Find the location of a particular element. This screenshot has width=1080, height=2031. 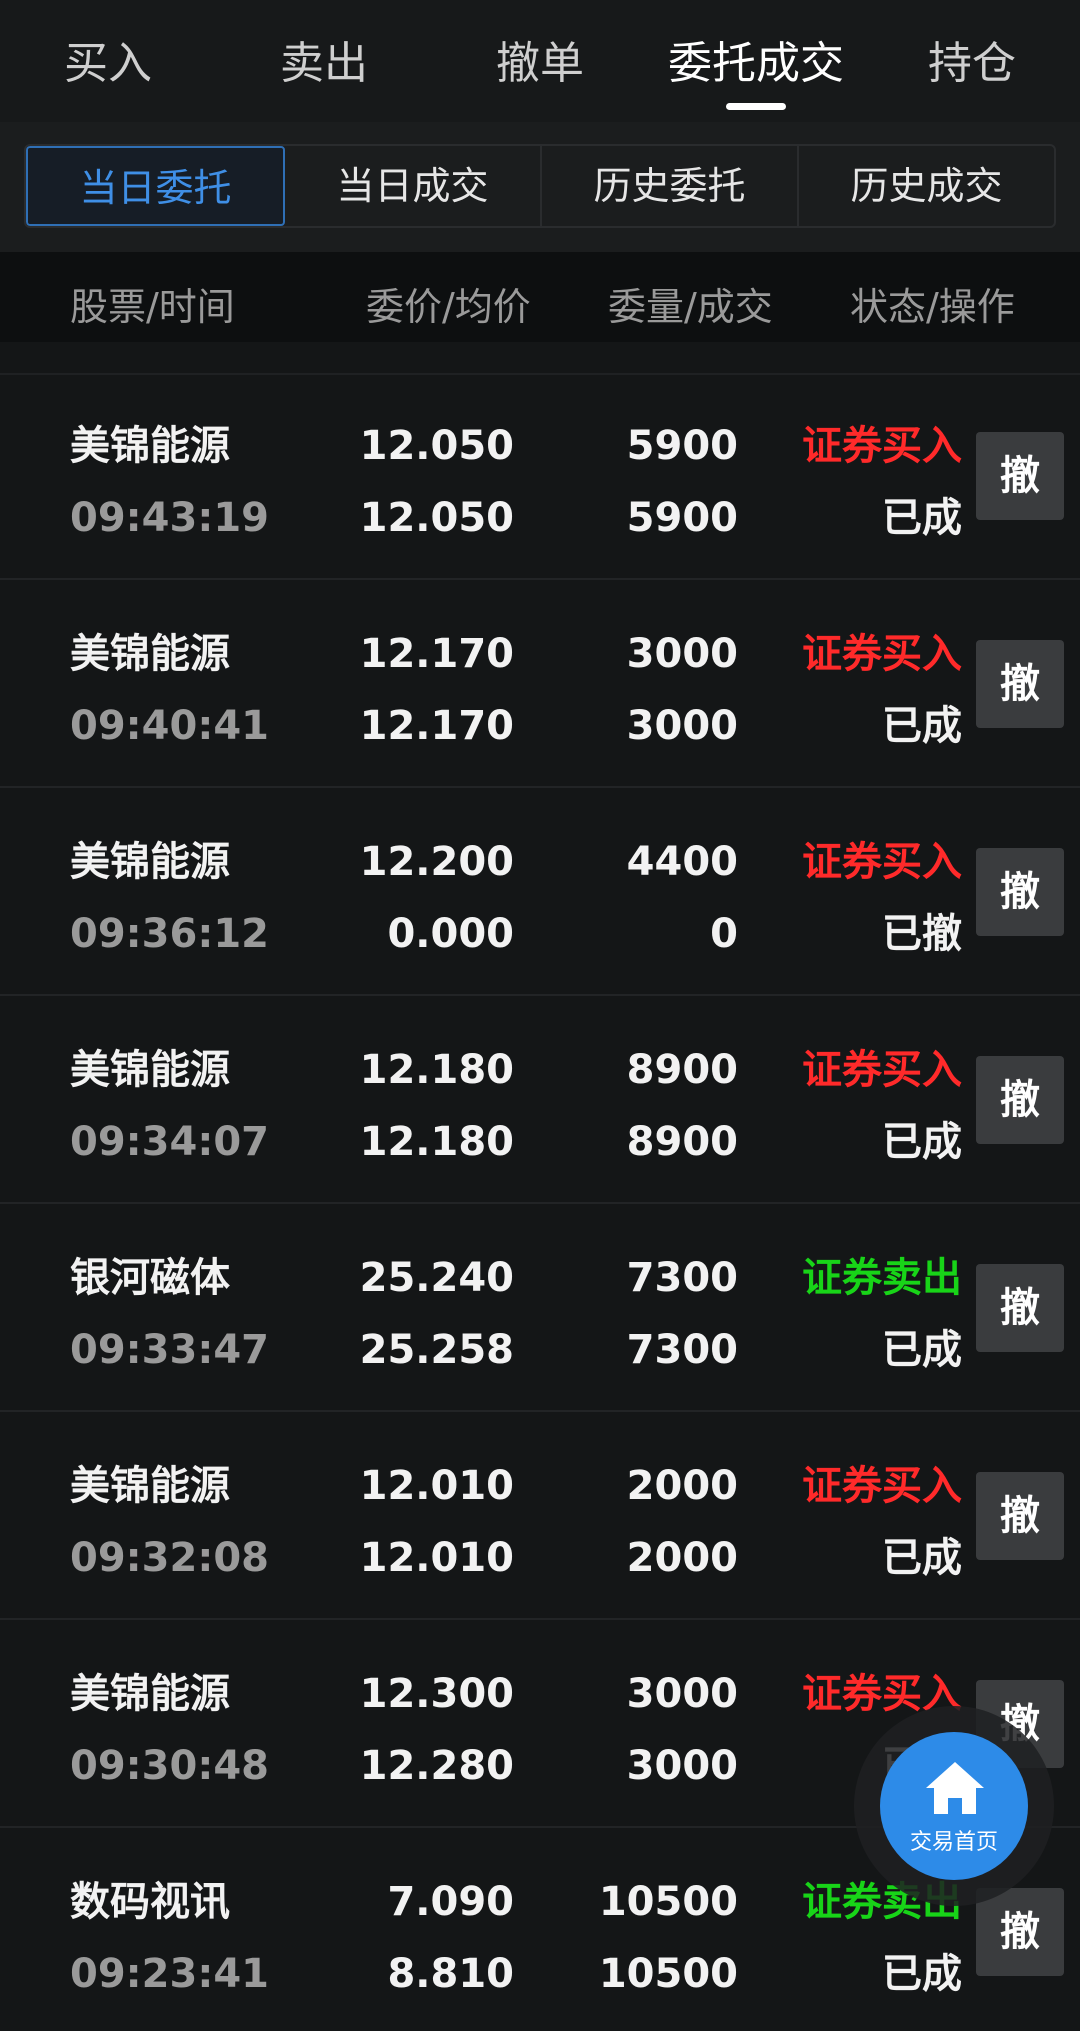

order-qty: 4400 is located at coordinates (682, 862).